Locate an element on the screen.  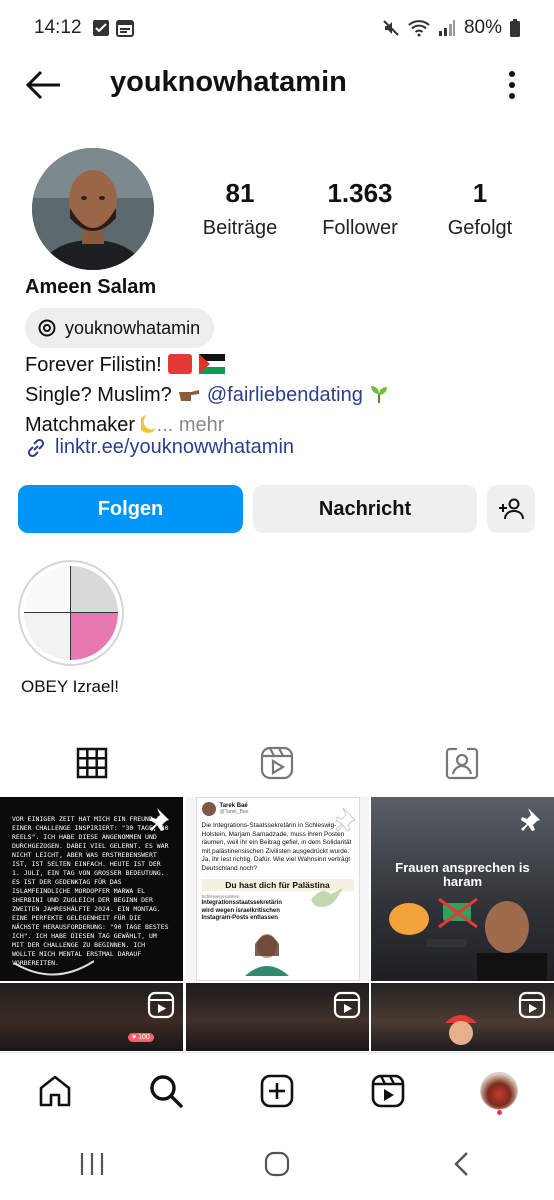
posts-count: 81 is located at coordinates (240, 193).